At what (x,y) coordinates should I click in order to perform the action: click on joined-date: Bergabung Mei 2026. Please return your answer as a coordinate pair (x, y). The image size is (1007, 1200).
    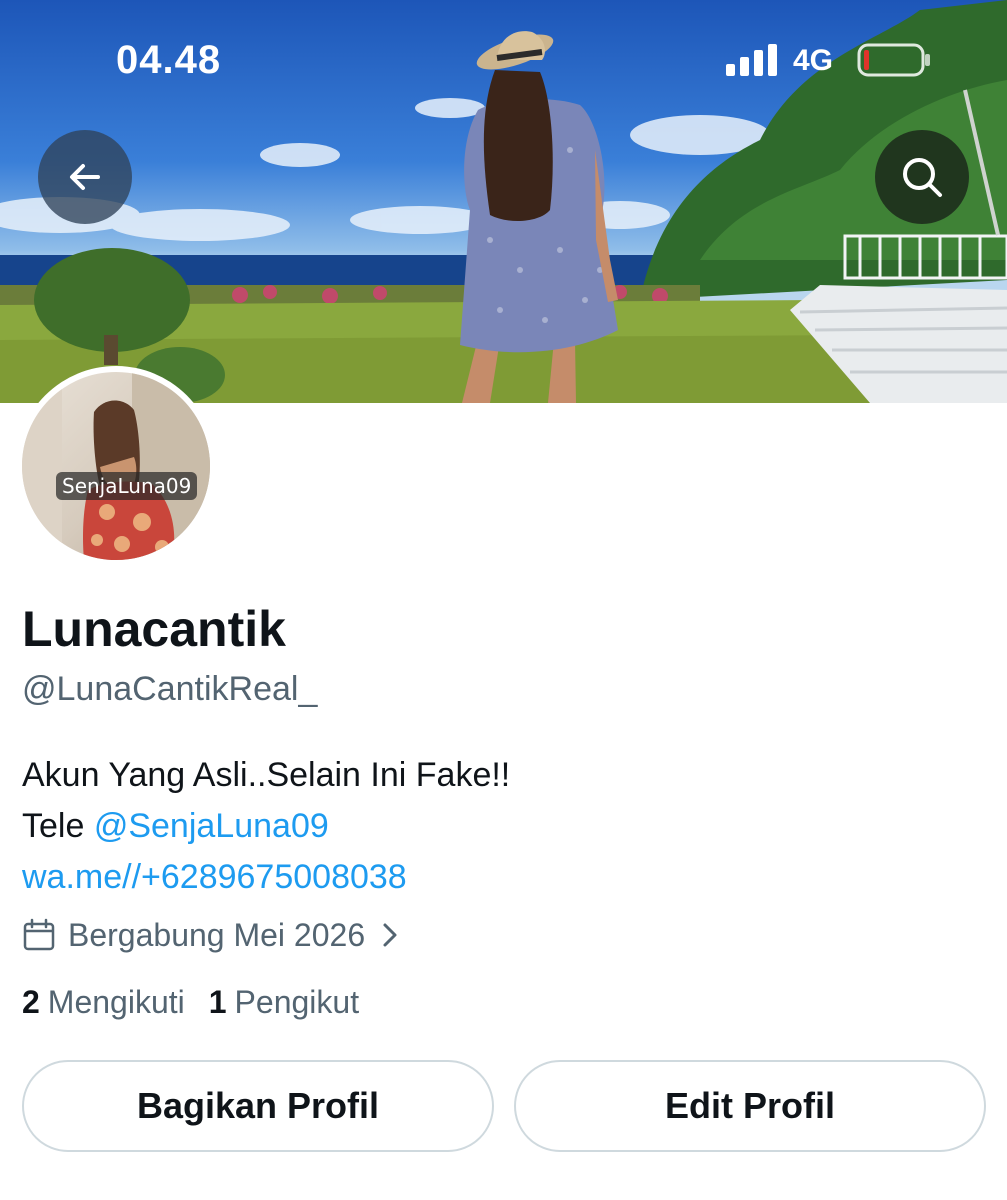
    Looking at the image, I should click on (211, 935).